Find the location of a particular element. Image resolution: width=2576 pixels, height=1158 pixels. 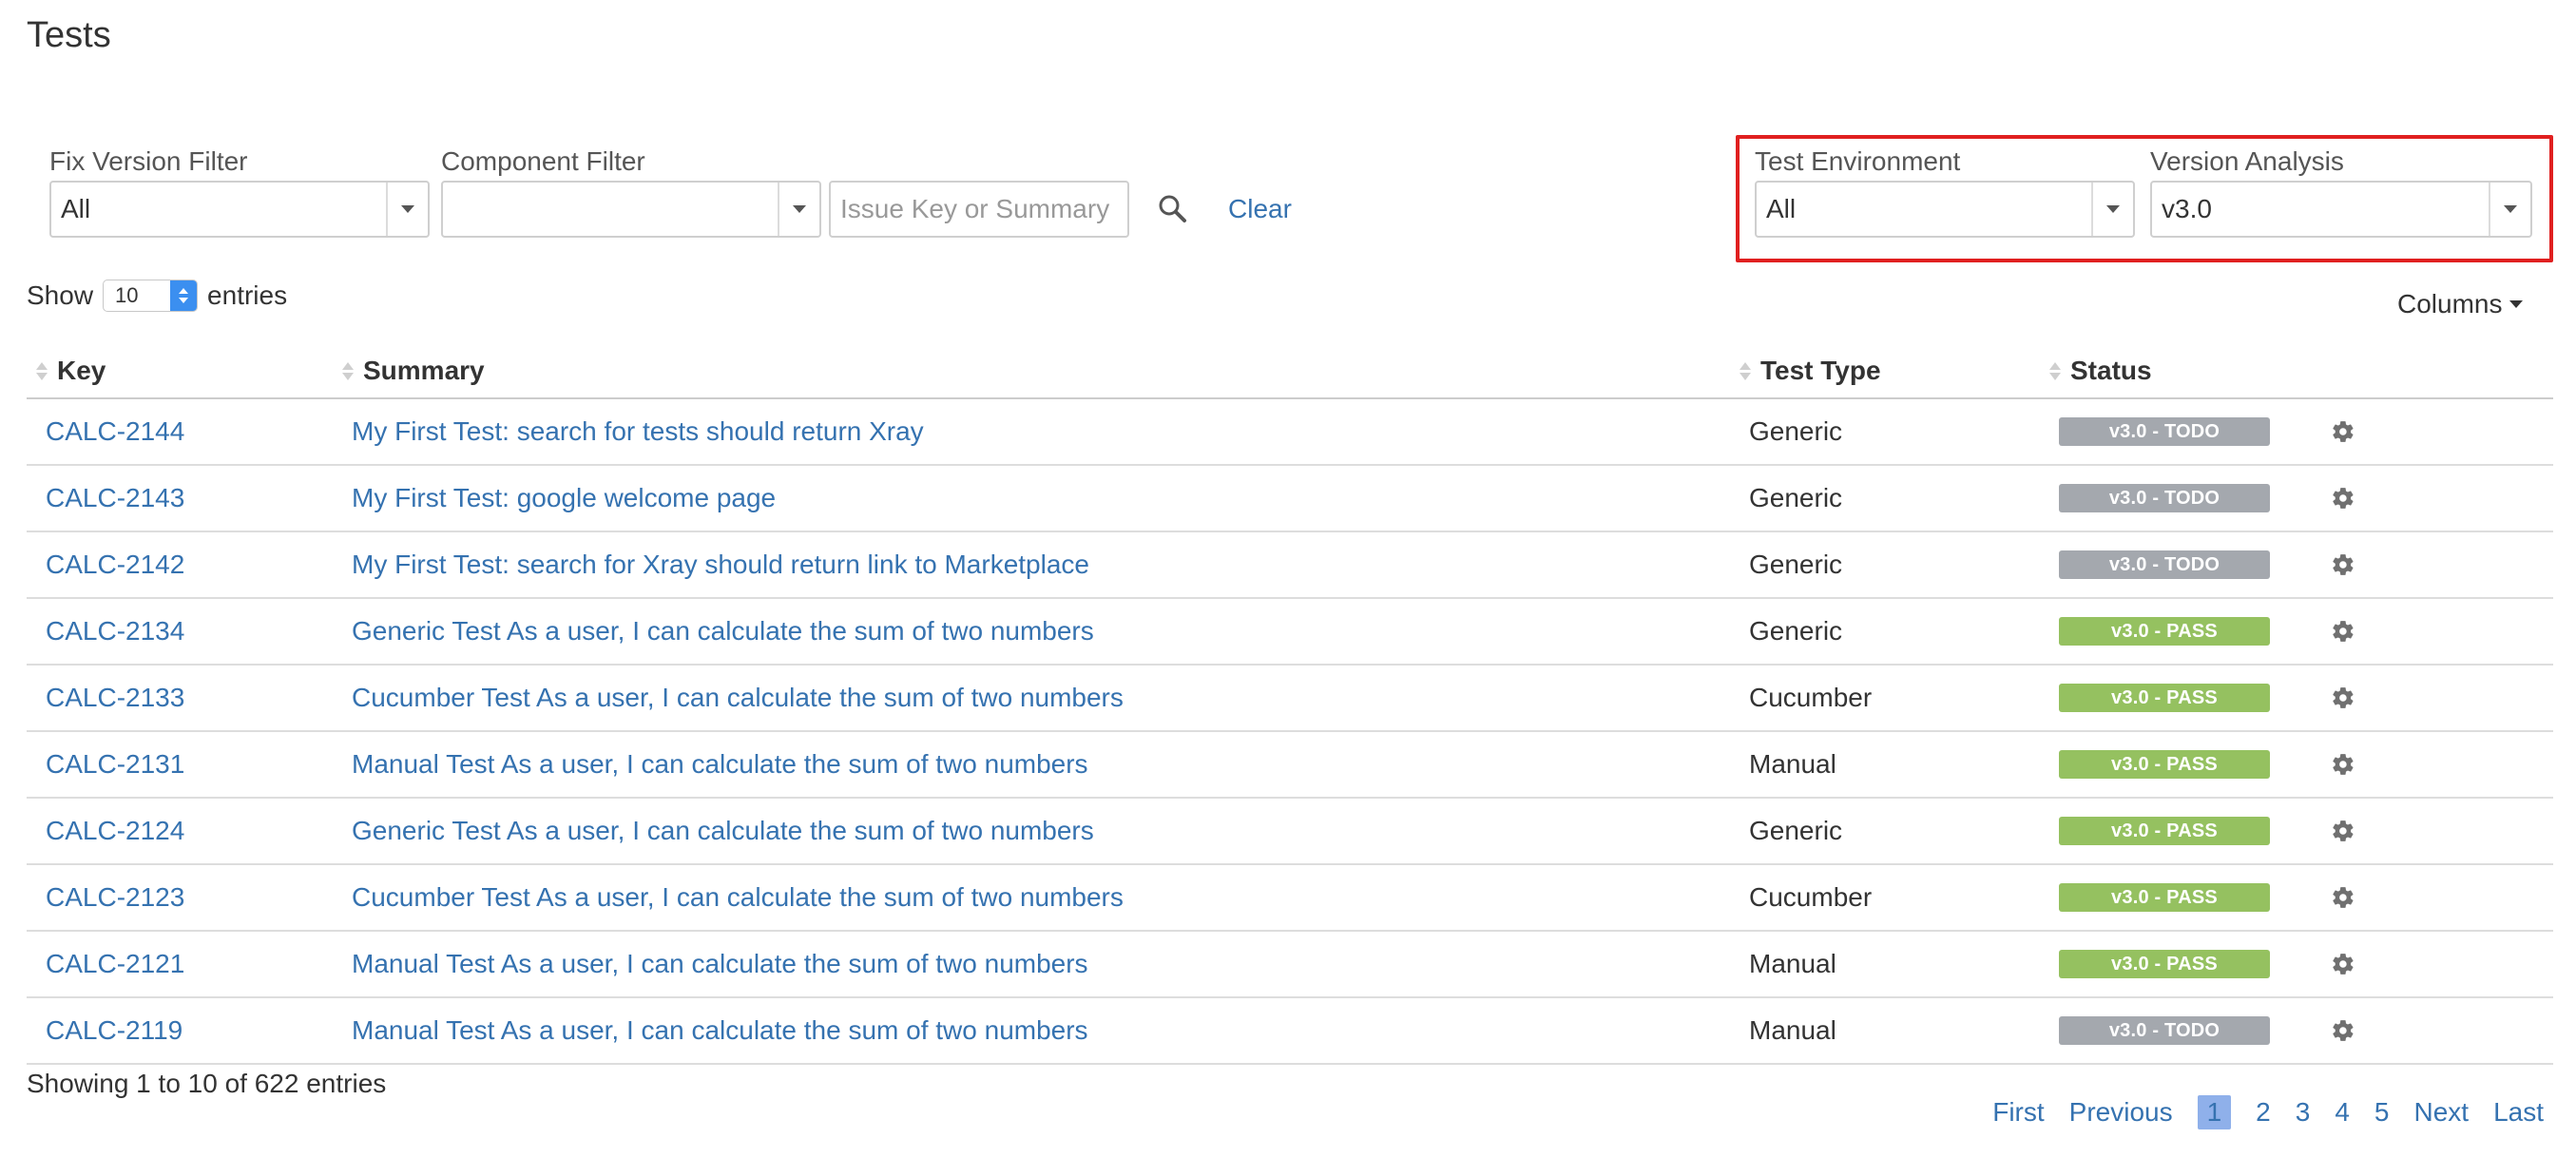

issue-key-link: CALC-2124 is located at coordinates (115, 831).